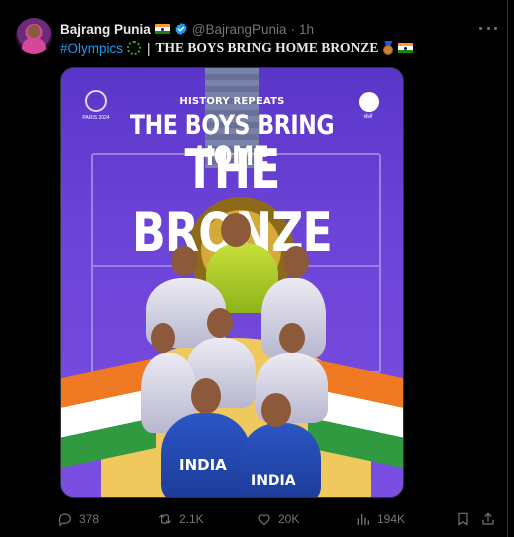 This screenshot has height=537, width=514. What do you see at coordinates (181, 29) in the screenshot?
I see `verified-icon` at bounding box center [181, 29].